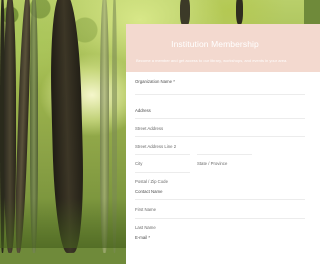 This screenshot has height=264, width=320. I want to click on state-province-input, so click(224, 154).